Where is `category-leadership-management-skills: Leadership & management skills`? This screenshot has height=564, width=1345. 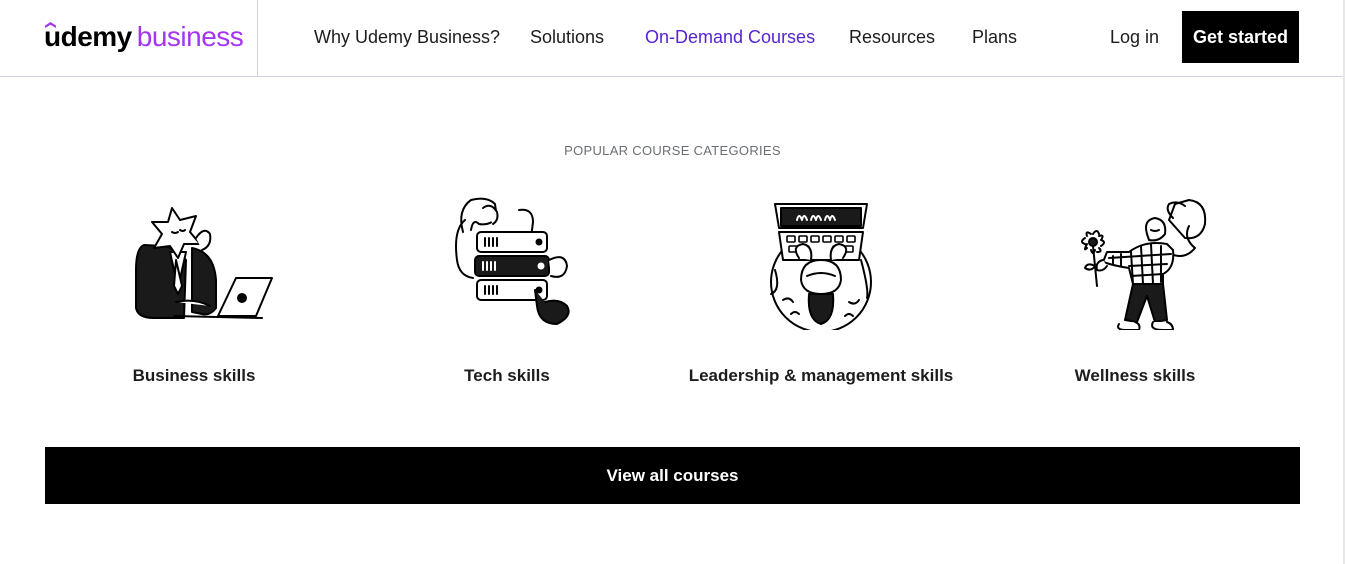
category-leadership-management-skills: Leadership & management skills is located at coordinates (821, 287).